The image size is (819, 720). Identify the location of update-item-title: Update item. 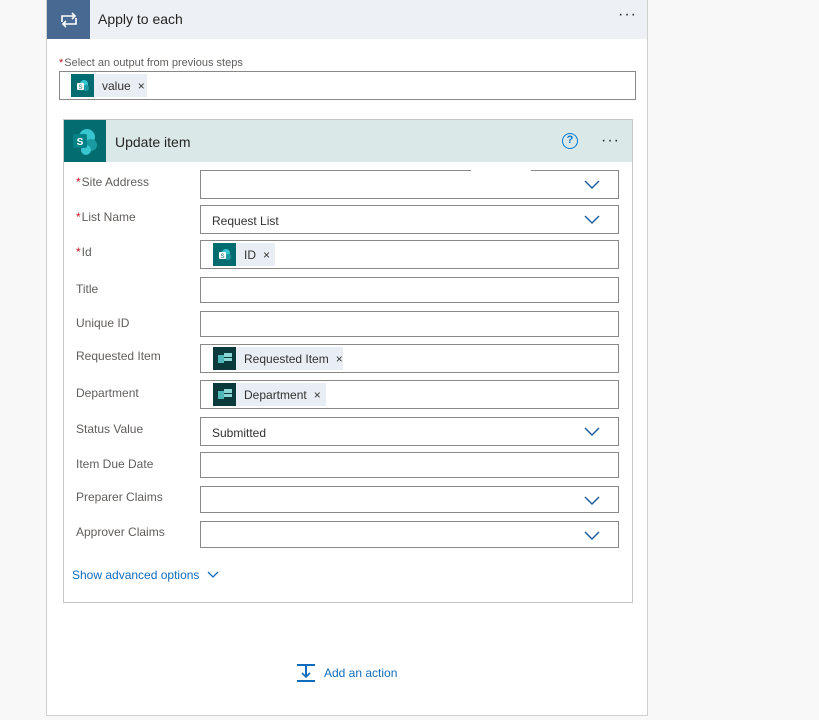
(153, 142).